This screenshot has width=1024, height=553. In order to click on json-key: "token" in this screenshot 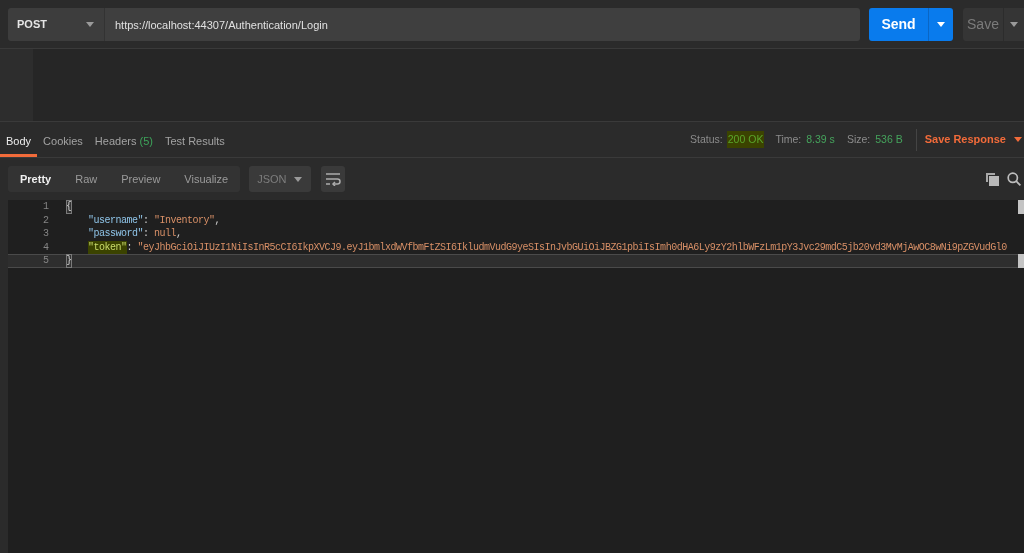, I will do `click(107, 247)`.